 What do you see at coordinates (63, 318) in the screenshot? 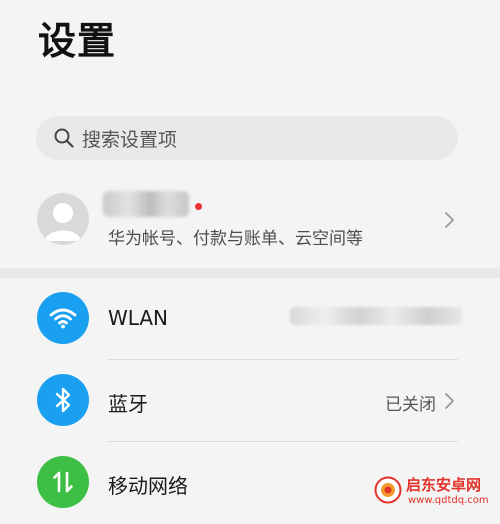
I see `wifi-icon` at bounding box center [63, 318].